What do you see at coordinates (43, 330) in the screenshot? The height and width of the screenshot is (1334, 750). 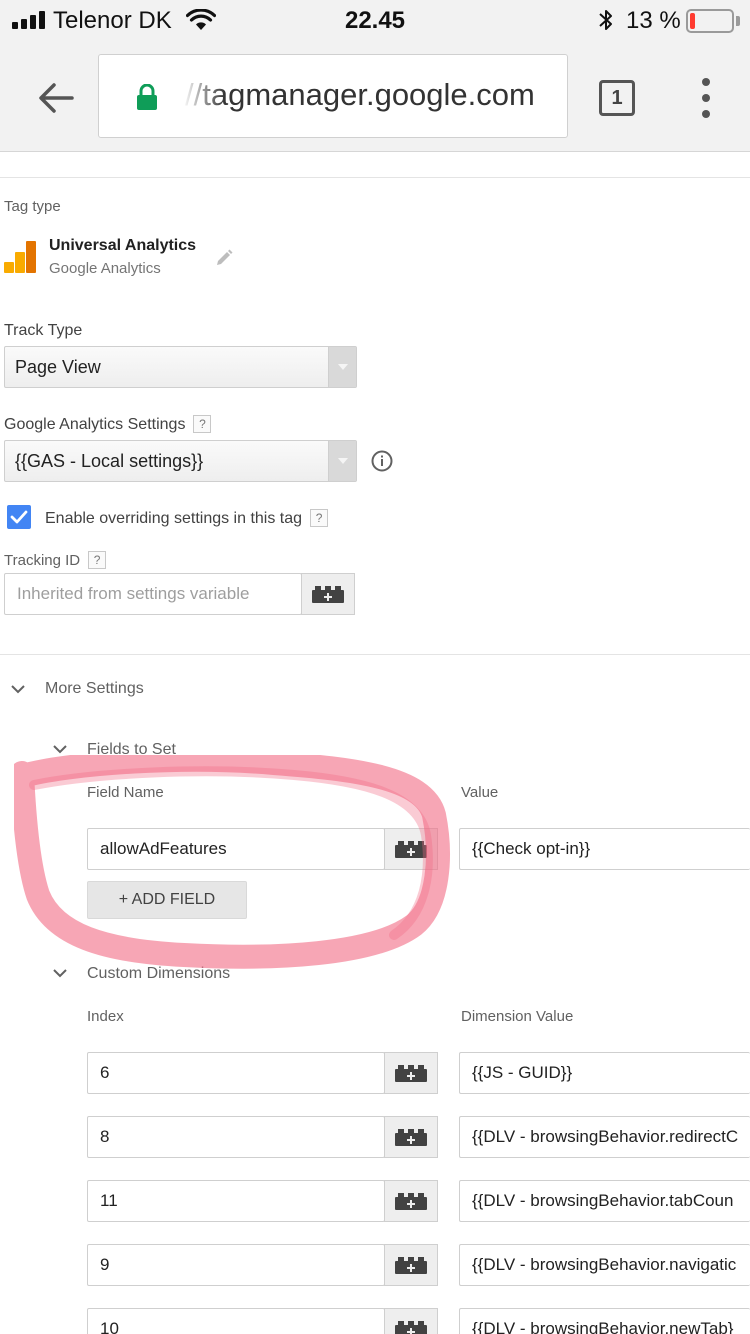 I see `track-type-label: Track Type` at bounding box center [43, 330].